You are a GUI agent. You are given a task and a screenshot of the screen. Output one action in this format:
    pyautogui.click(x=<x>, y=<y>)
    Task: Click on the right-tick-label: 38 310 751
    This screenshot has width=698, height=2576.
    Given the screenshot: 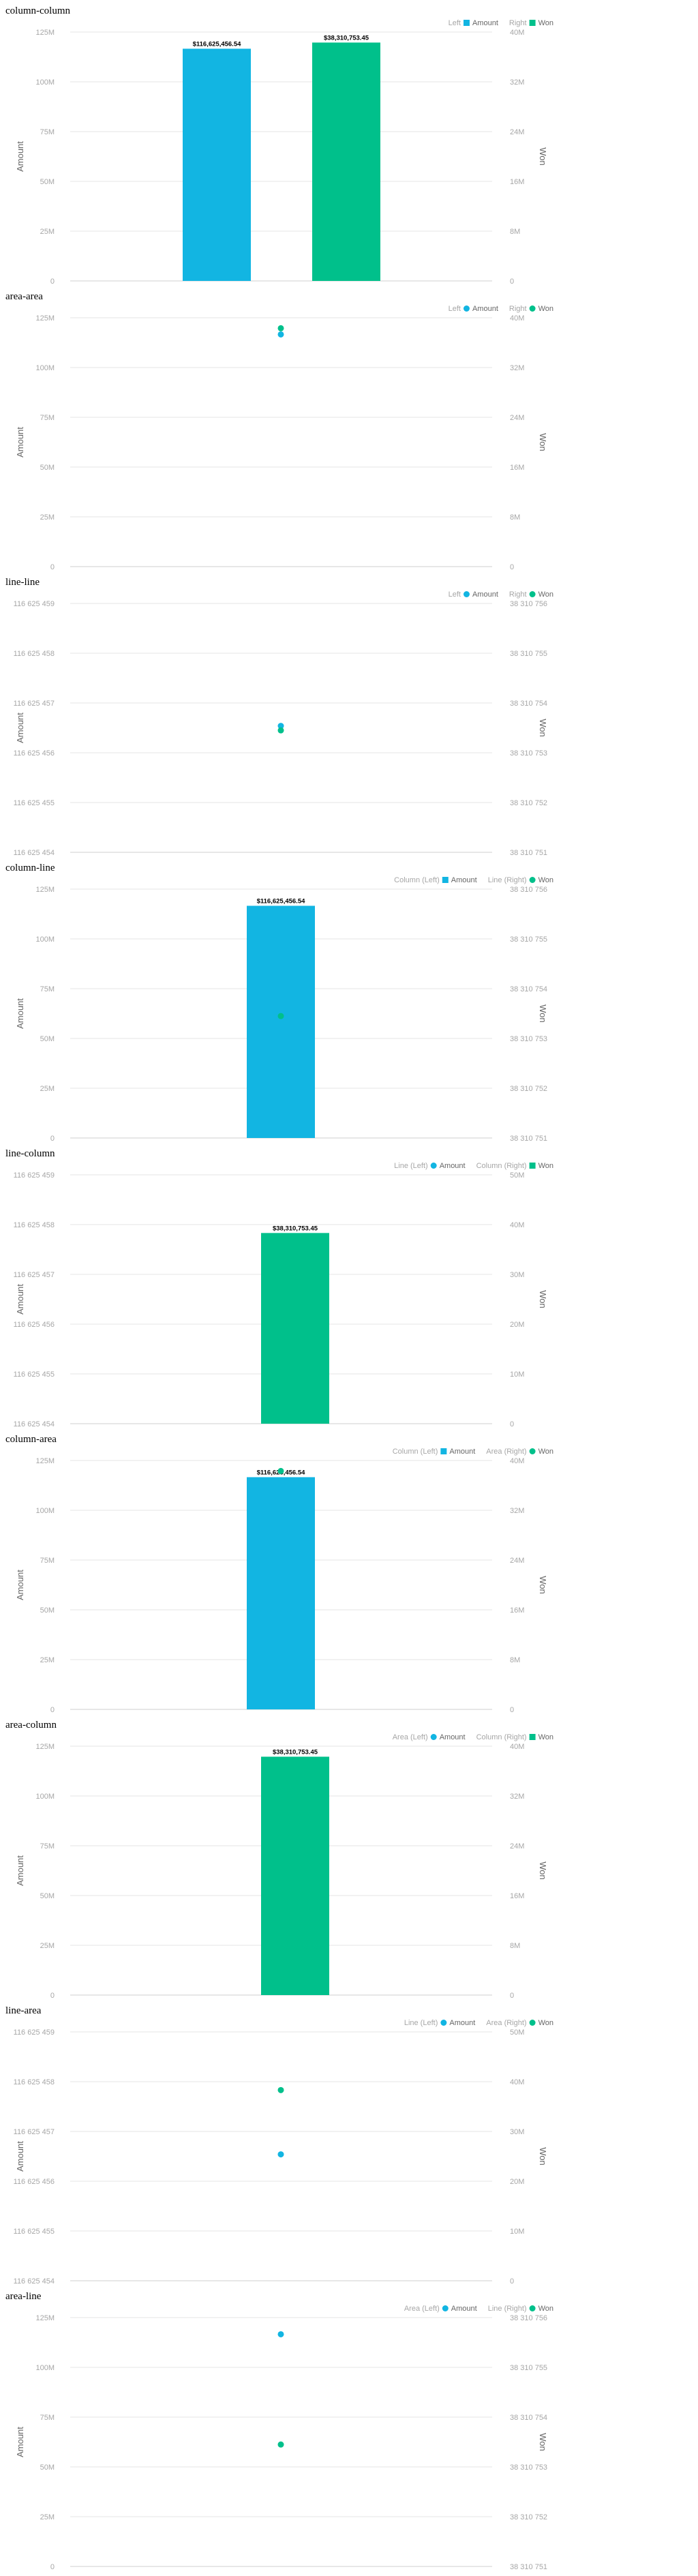 What is the action you would take?
    pyautogui.click(x=528, y=853)
    